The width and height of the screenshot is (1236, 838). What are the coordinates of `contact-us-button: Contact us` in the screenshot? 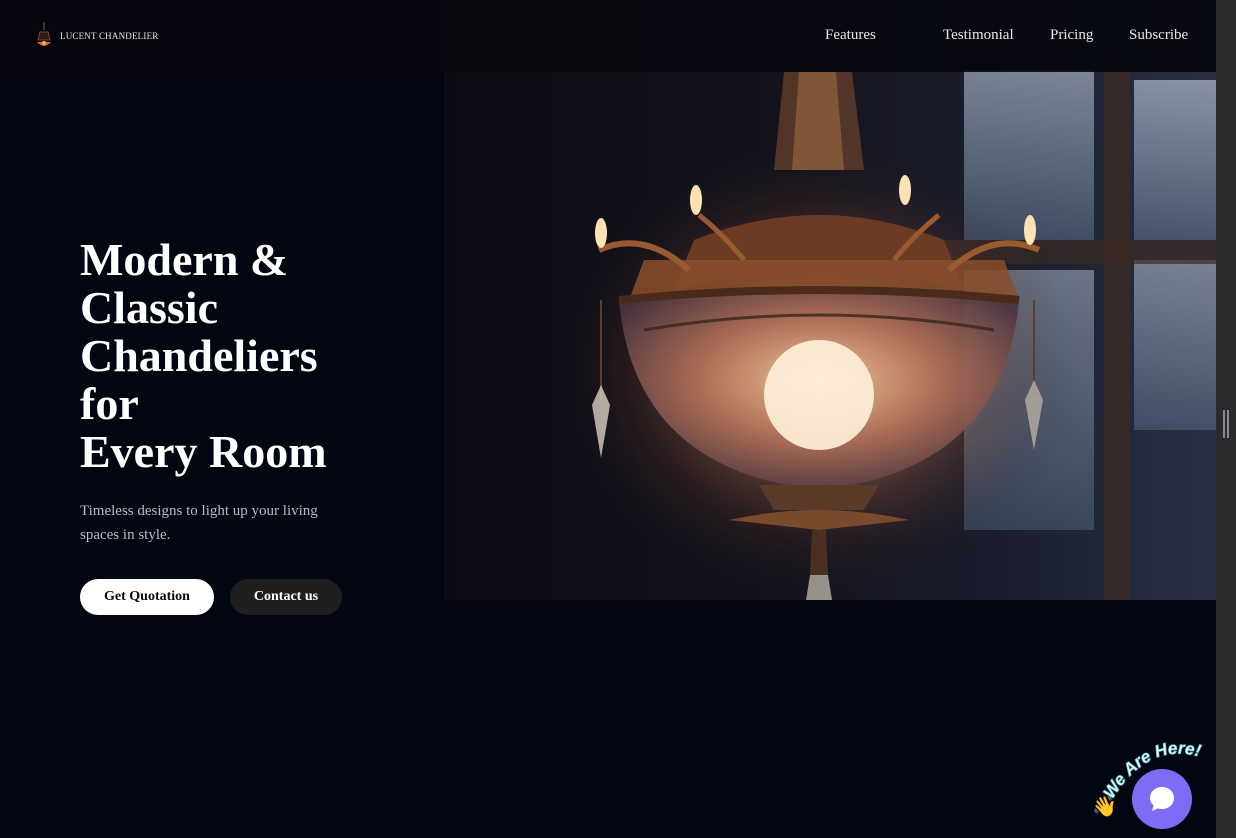 It's located at (286, 597).